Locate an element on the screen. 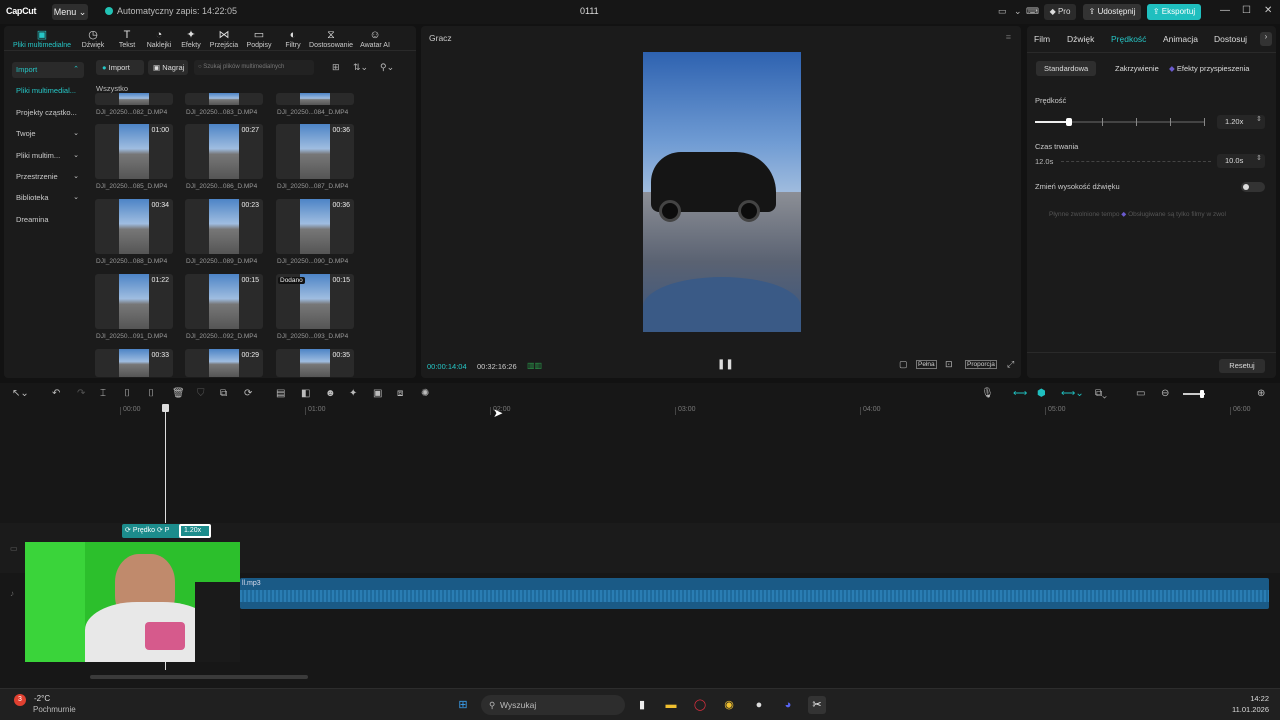 The width and height of the screenshot is (1280, 720). tab-audio: ◷ Dźwięk is located at coordinates (93, 38).